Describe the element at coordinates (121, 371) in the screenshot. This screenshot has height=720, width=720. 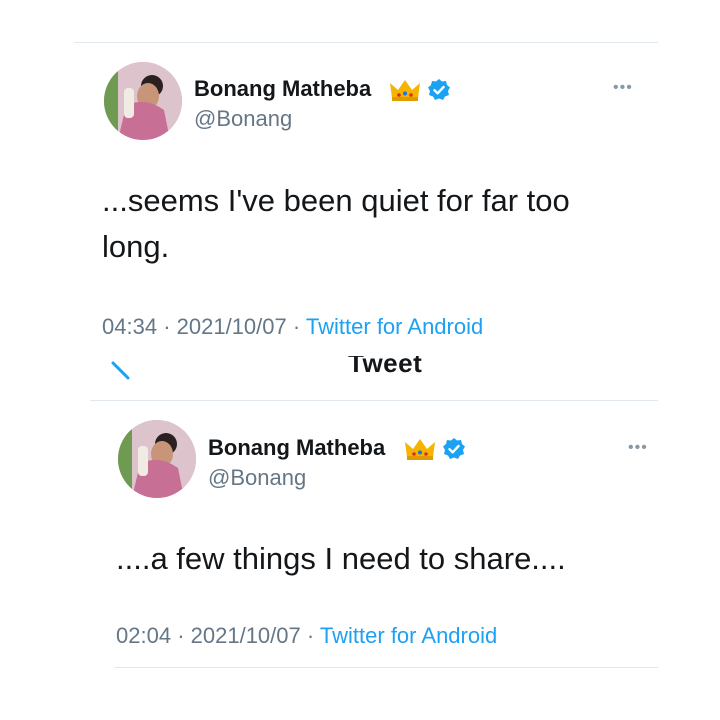
I see `back-arrow-icon` at that location.